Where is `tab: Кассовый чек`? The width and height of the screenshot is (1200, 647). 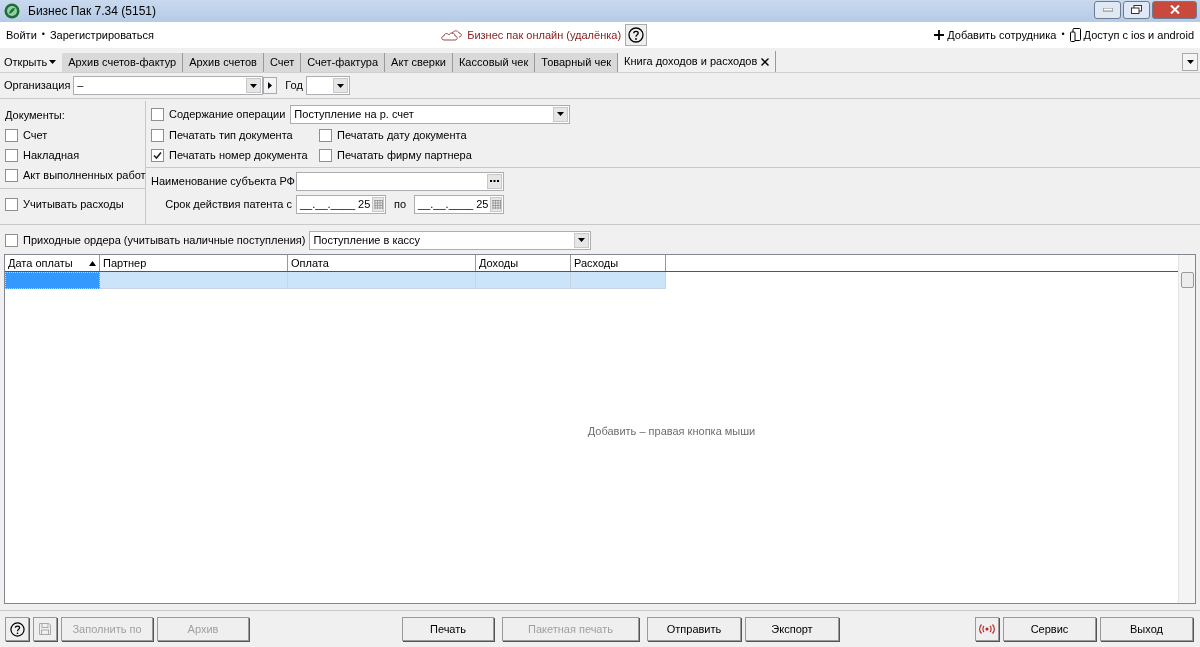 tab: Кассовый чек is located at coordinates (494, 62).